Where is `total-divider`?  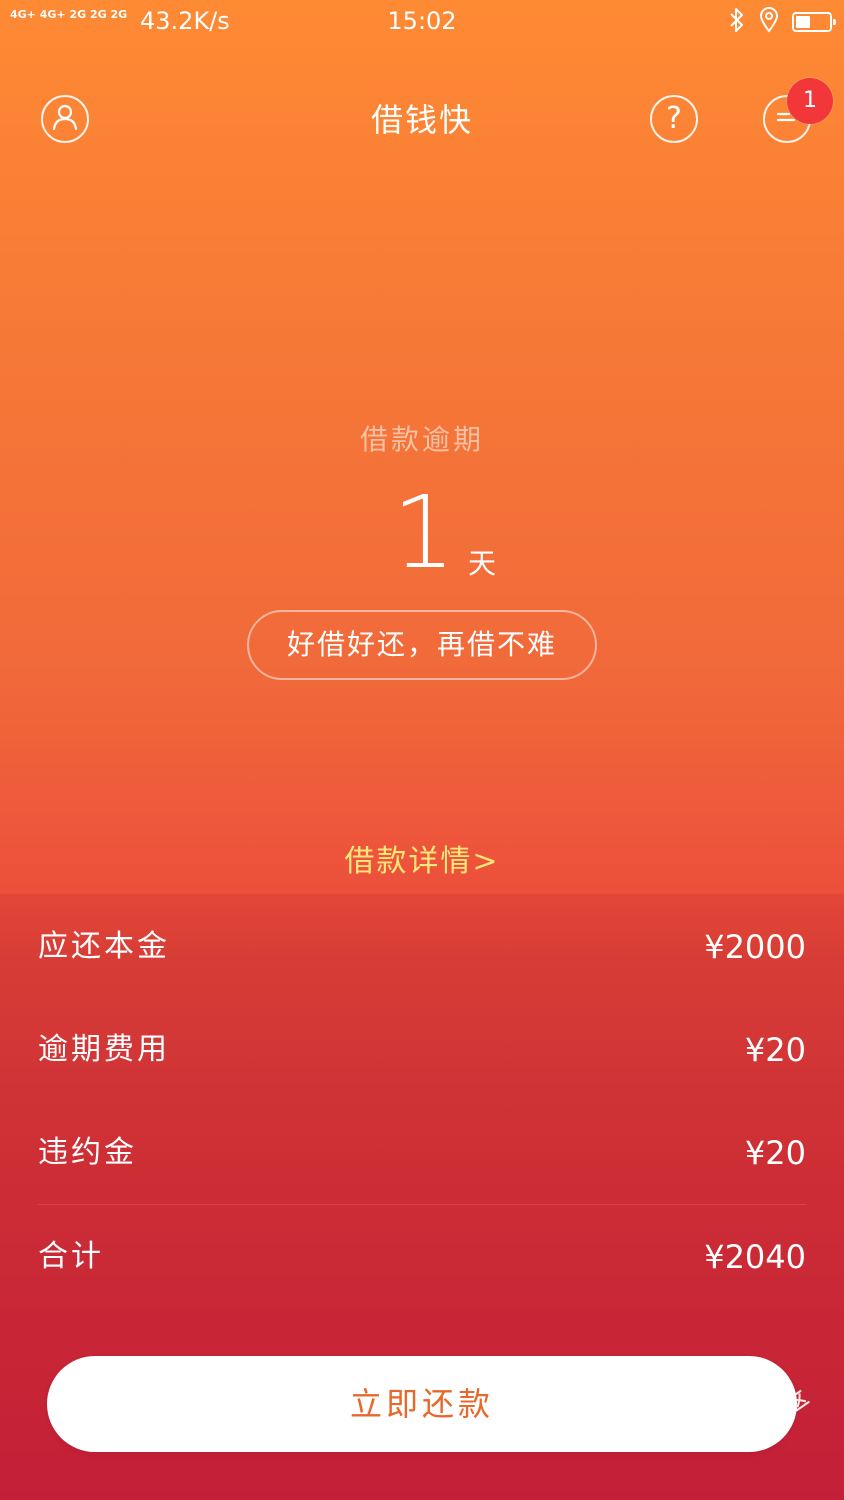 total-divider is located at coordinates (422, 1204).